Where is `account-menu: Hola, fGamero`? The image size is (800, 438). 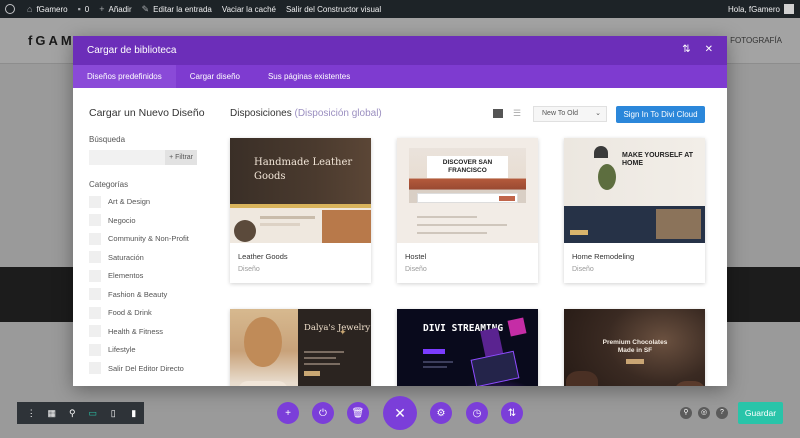 account-menu: Hola, fGamero is located at coordinates (761, 9).